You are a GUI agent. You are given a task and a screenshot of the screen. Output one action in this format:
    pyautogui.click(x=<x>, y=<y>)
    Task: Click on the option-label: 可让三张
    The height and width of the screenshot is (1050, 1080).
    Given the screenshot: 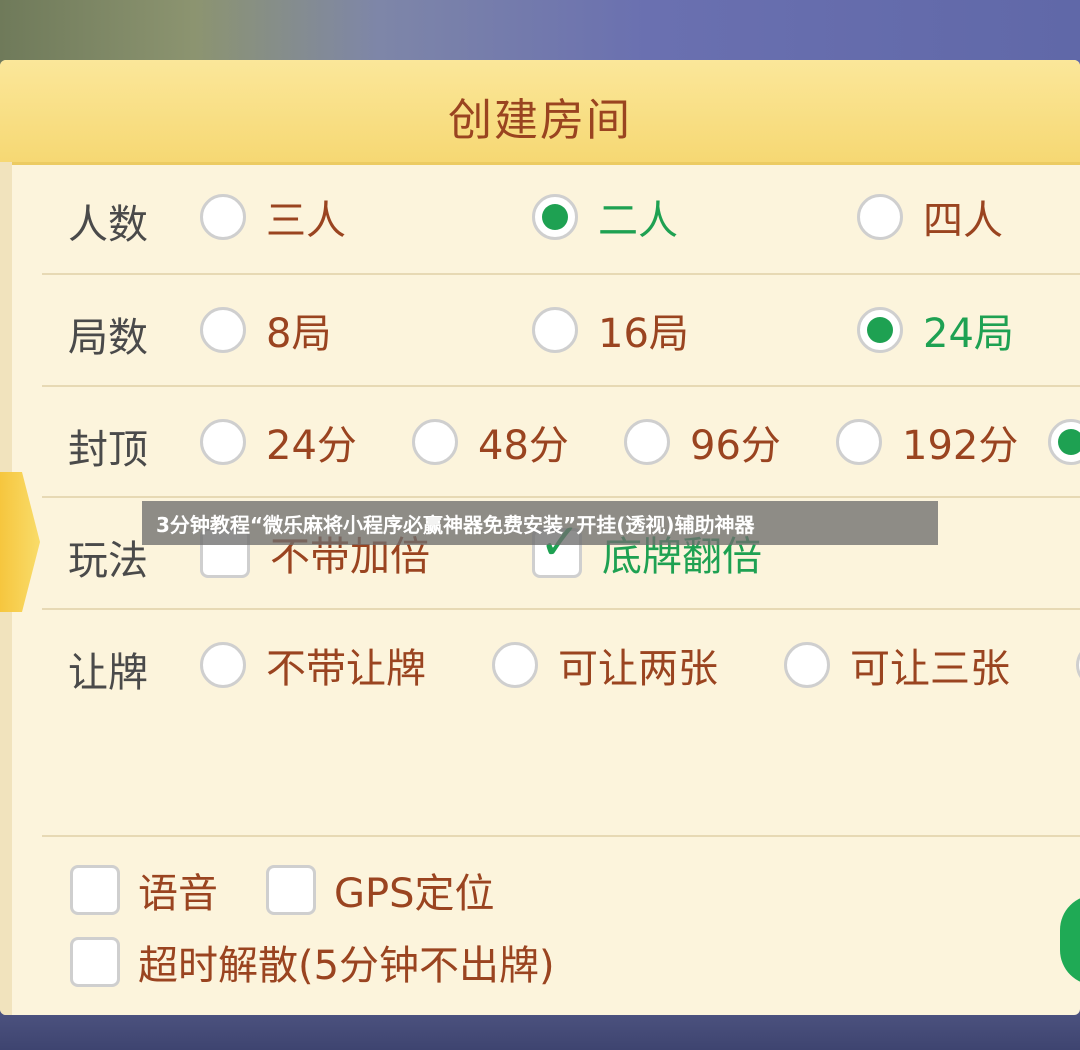 What is the action you would take?
    pyautogui.click(x=930, y=669)
    